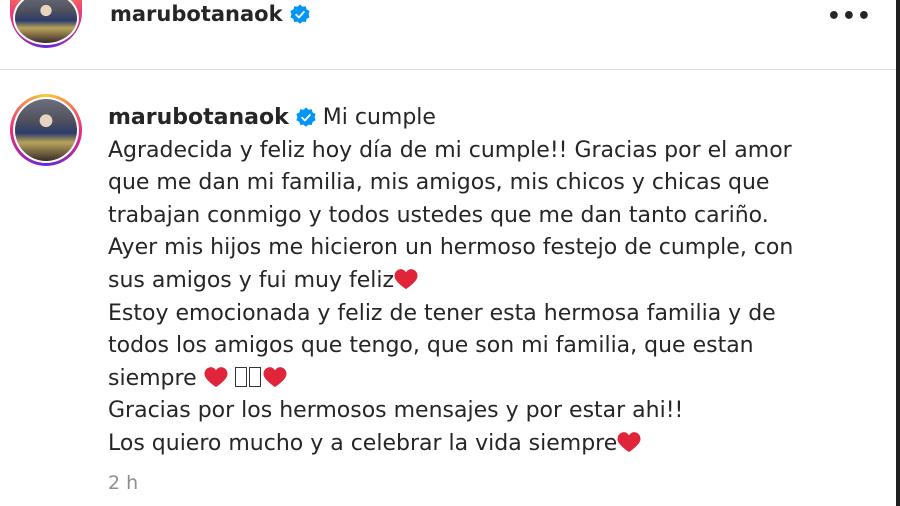  Describe the element at coordinates (379, 117) in the screenshot. I see `caption-title: Mi cumple` at that location.